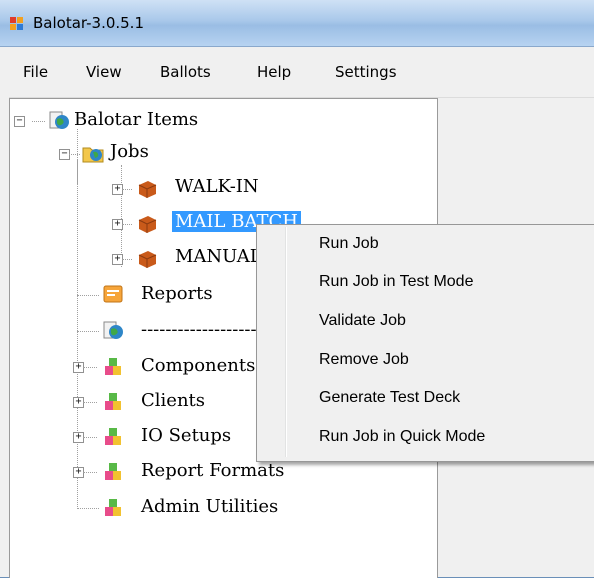  I want to click on tree-label: Report Formats, so click(213, 470).